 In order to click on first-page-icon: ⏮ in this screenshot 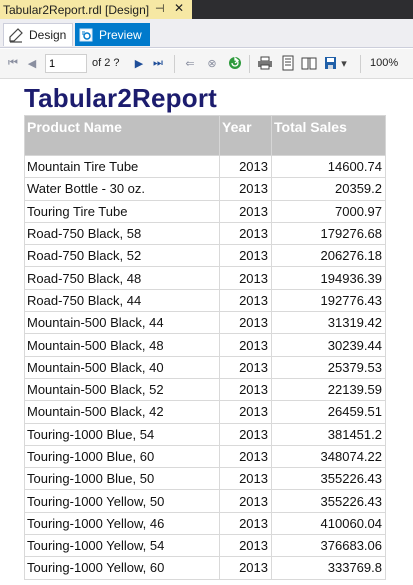, I will do `click(13, 63)`.